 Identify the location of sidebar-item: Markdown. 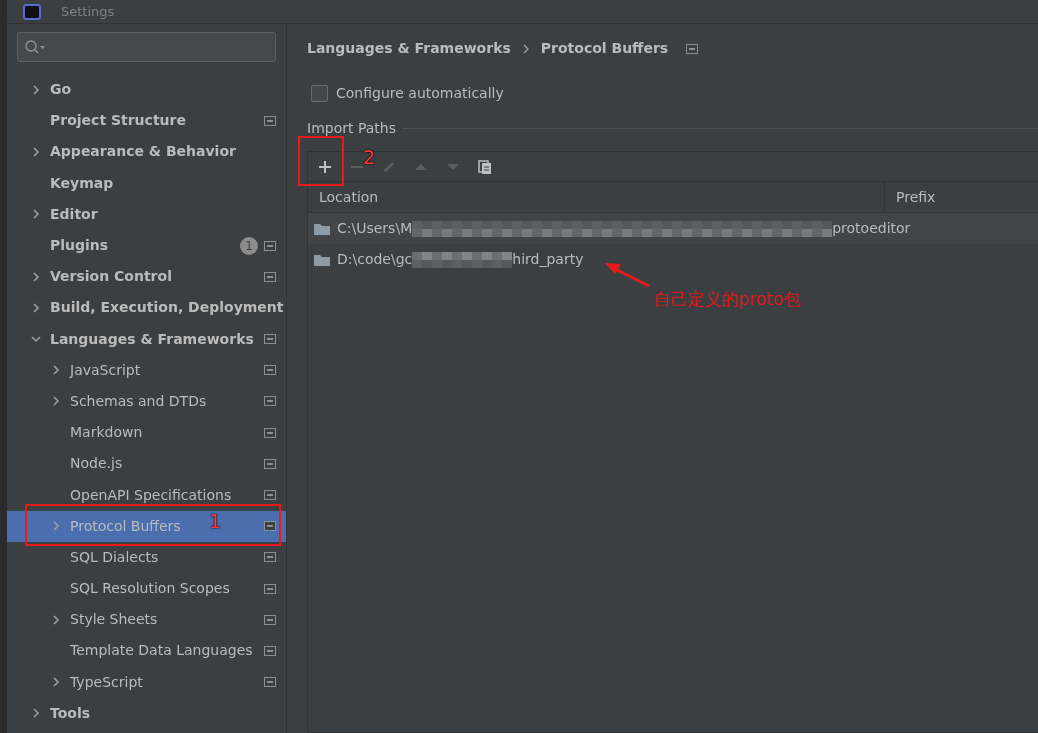
(146, 433).